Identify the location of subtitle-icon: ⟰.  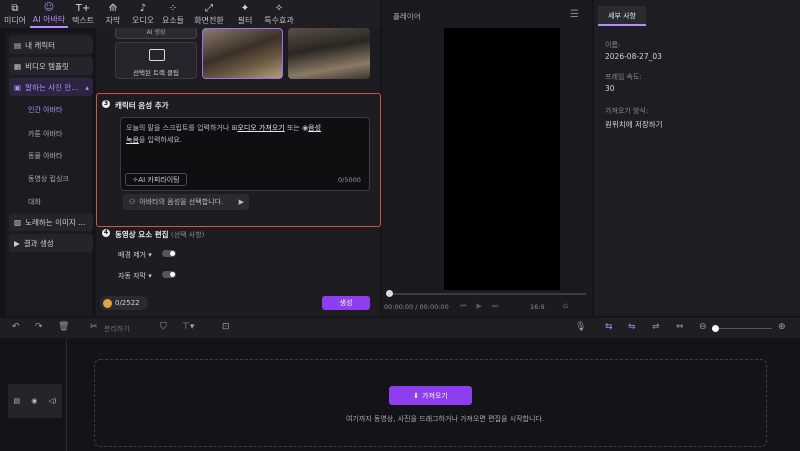
(113, 8).